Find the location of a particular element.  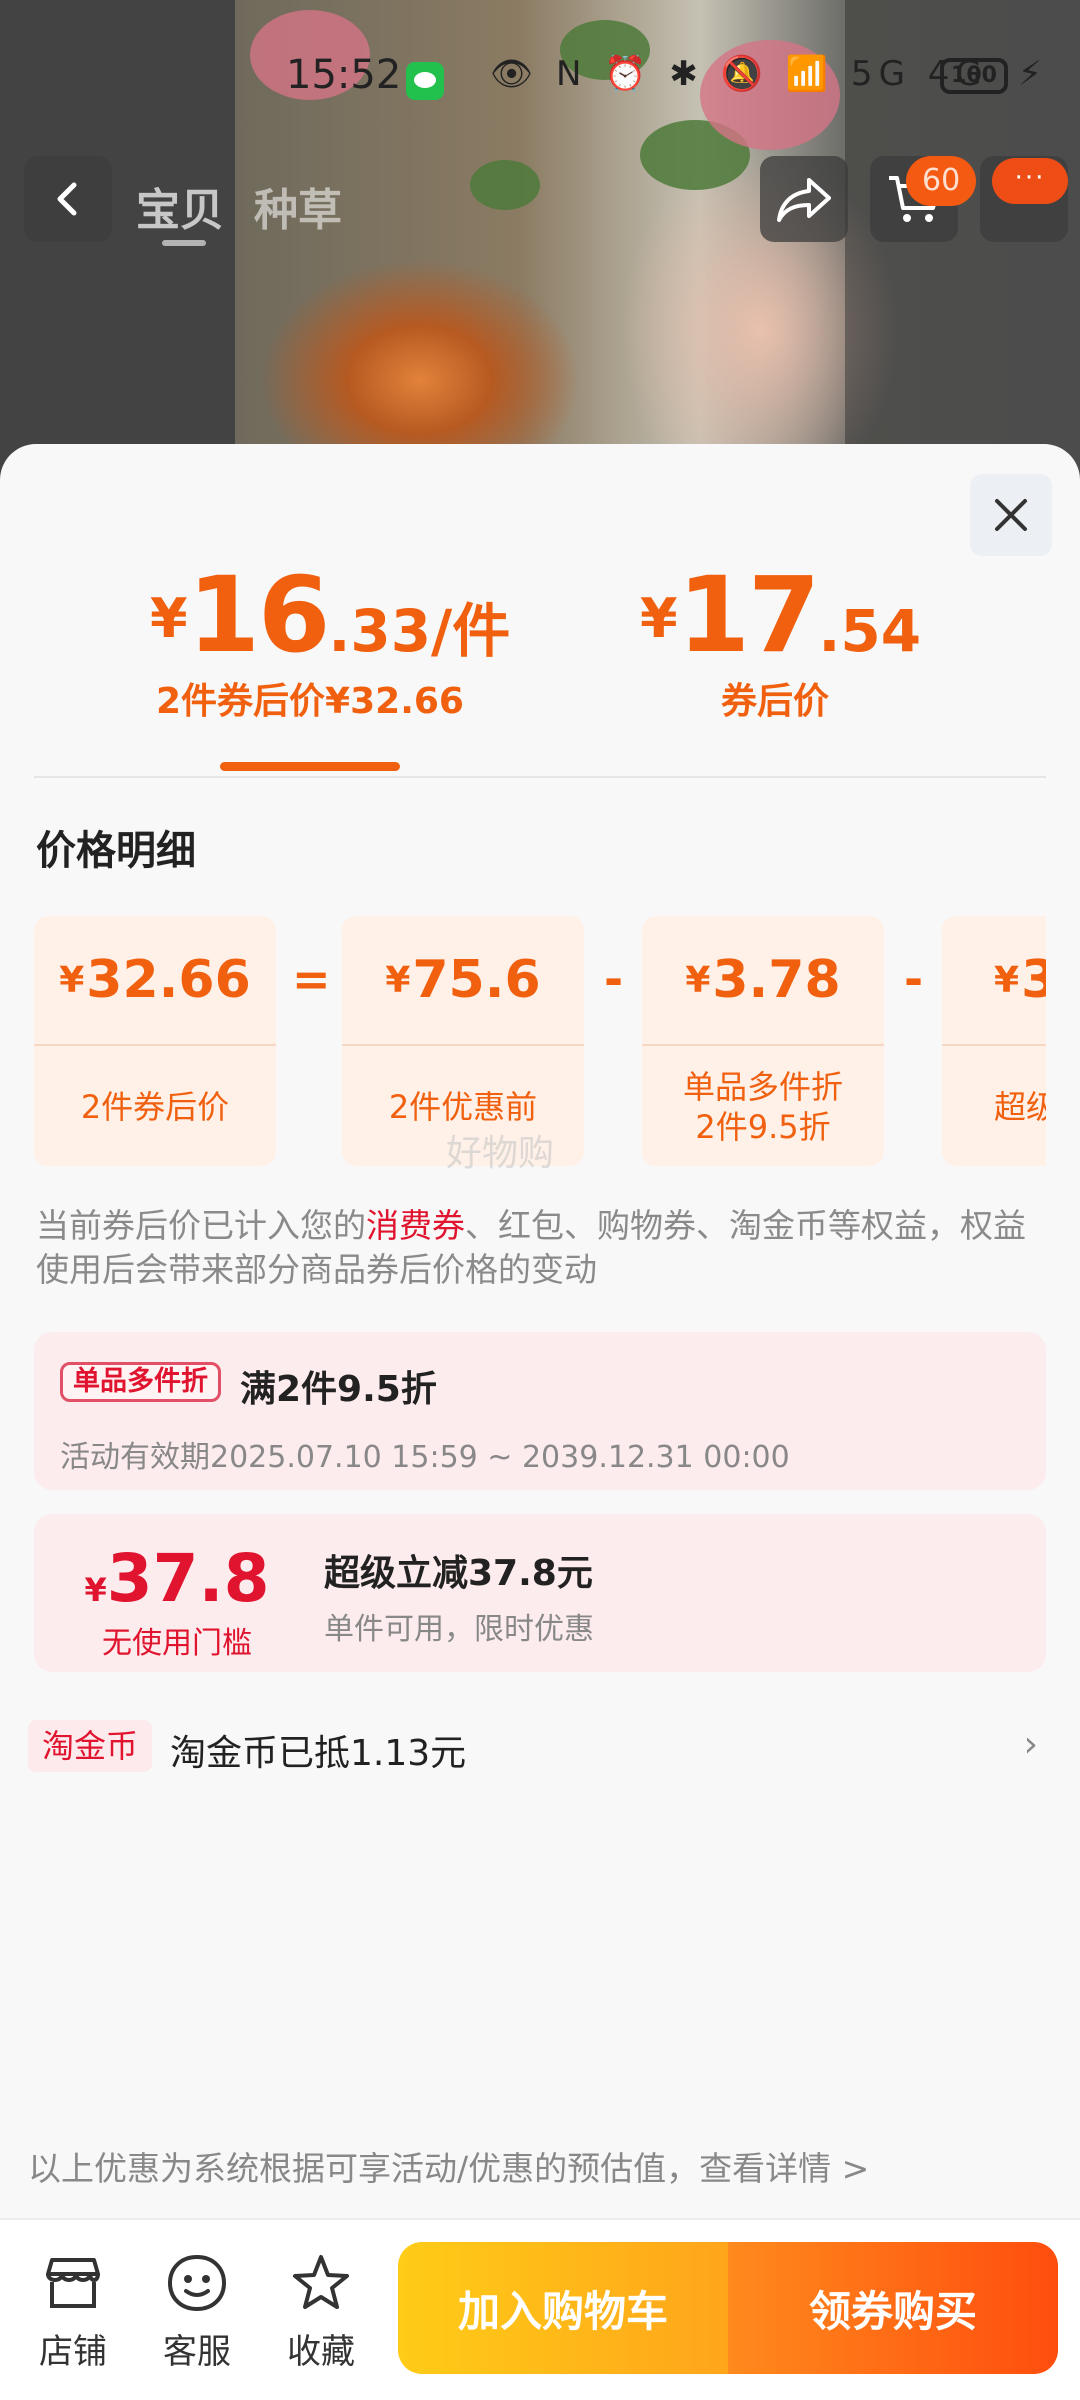

divider is located at coordinates (540, 777).